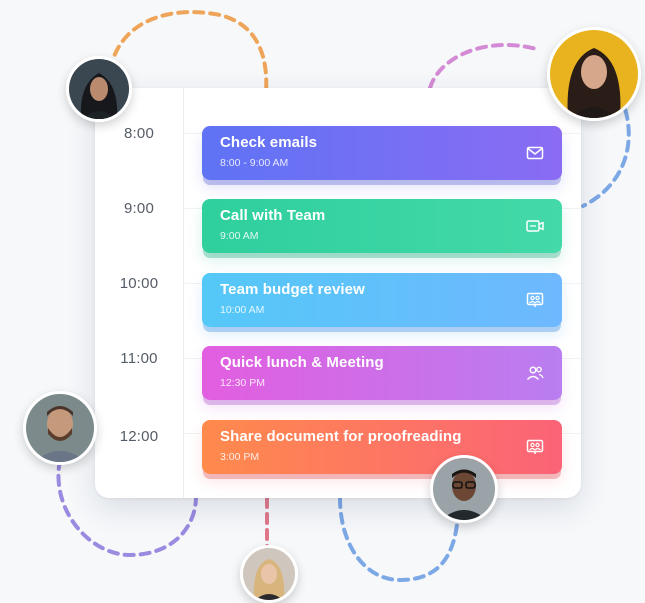  I want to click on time-label-8: 8:00, so click(139, 133).